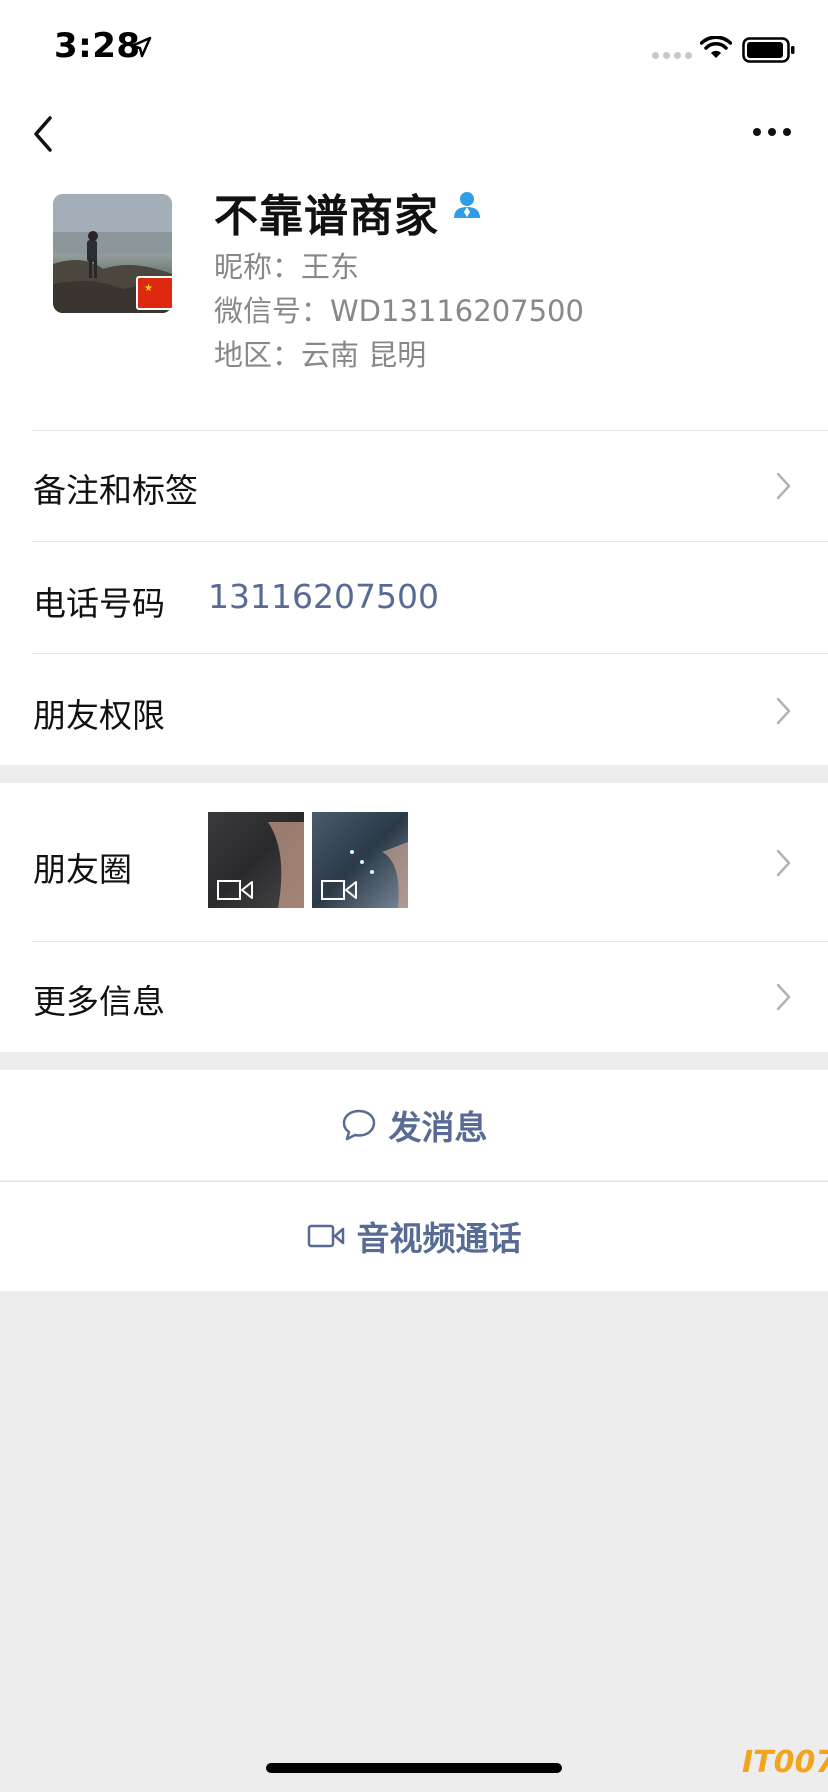 The image size is (828, 1792). What do you see at coordinates (414, 862) in the screenshot?
I see `moments-row: 朋友圈` at bounding box center [414, 862].